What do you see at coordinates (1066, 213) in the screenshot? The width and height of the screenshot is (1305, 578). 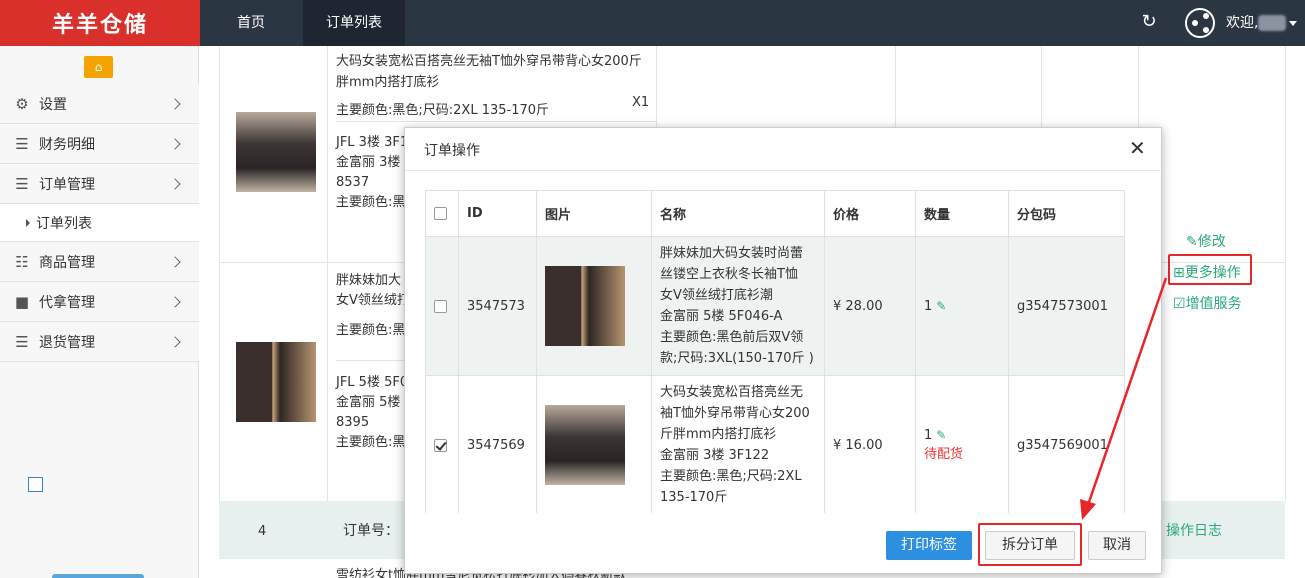 I see `column-header: 分包码` at bounding box center [1066, 213].